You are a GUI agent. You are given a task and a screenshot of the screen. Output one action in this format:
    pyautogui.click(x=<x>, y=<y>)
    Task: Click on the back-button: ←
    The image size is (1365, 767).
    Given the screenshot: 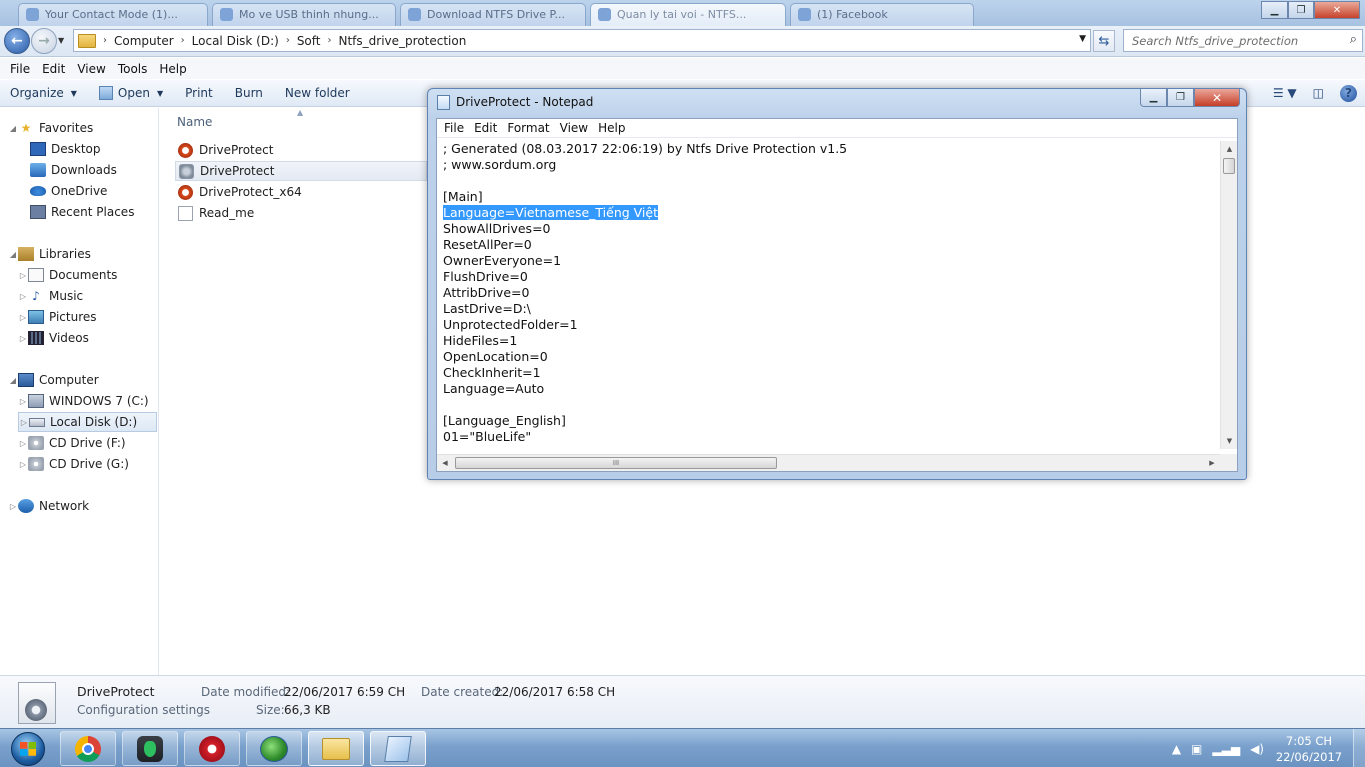 What is the action you would take?
    pyautogui.click(x=17, y=41)
    